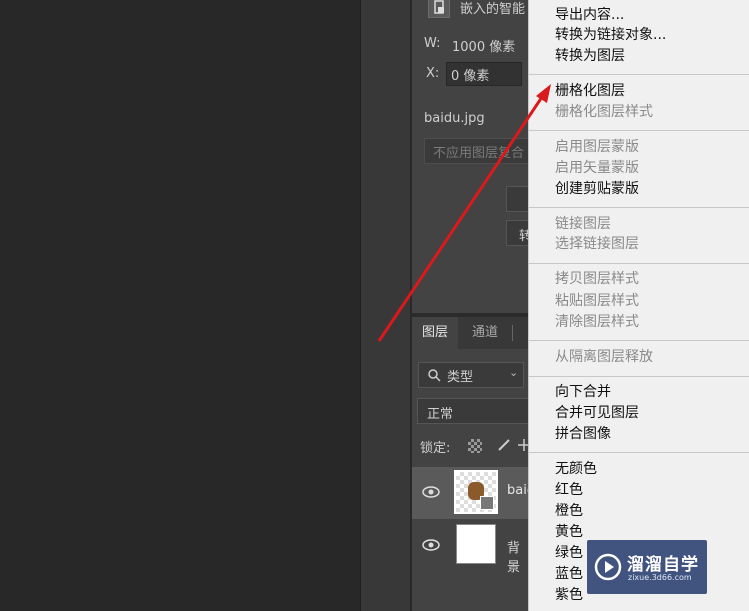  I want to click on chevron-down-icon: ⌄, so click(514, 372).